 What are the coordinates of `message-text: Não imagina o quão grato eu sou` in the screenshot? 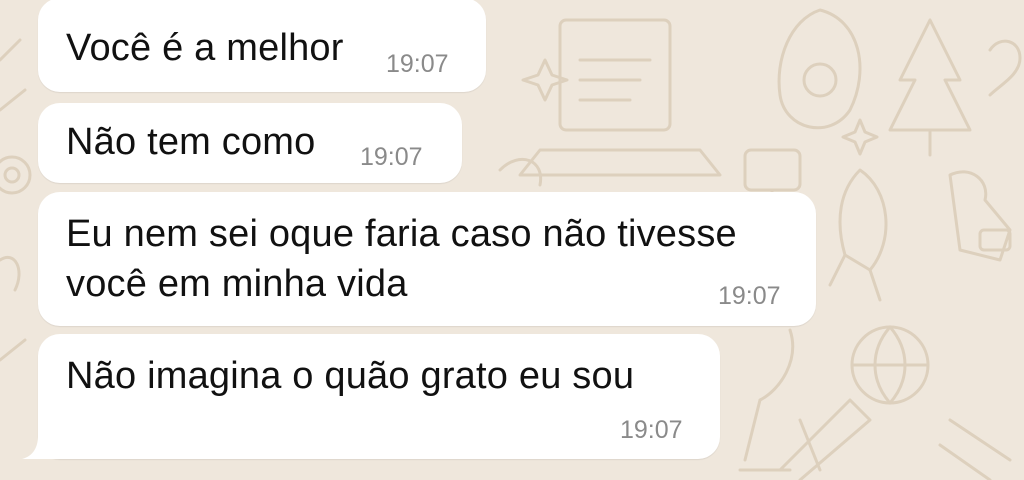 It's located at (350, 376).